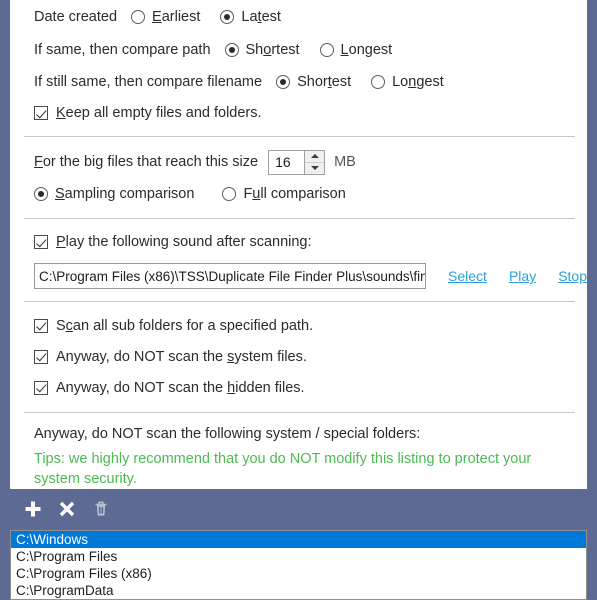 The width and height of the screenshot is (597, 600). I want to click on radio-filename-shortest: Shortest, so click(313, 82).